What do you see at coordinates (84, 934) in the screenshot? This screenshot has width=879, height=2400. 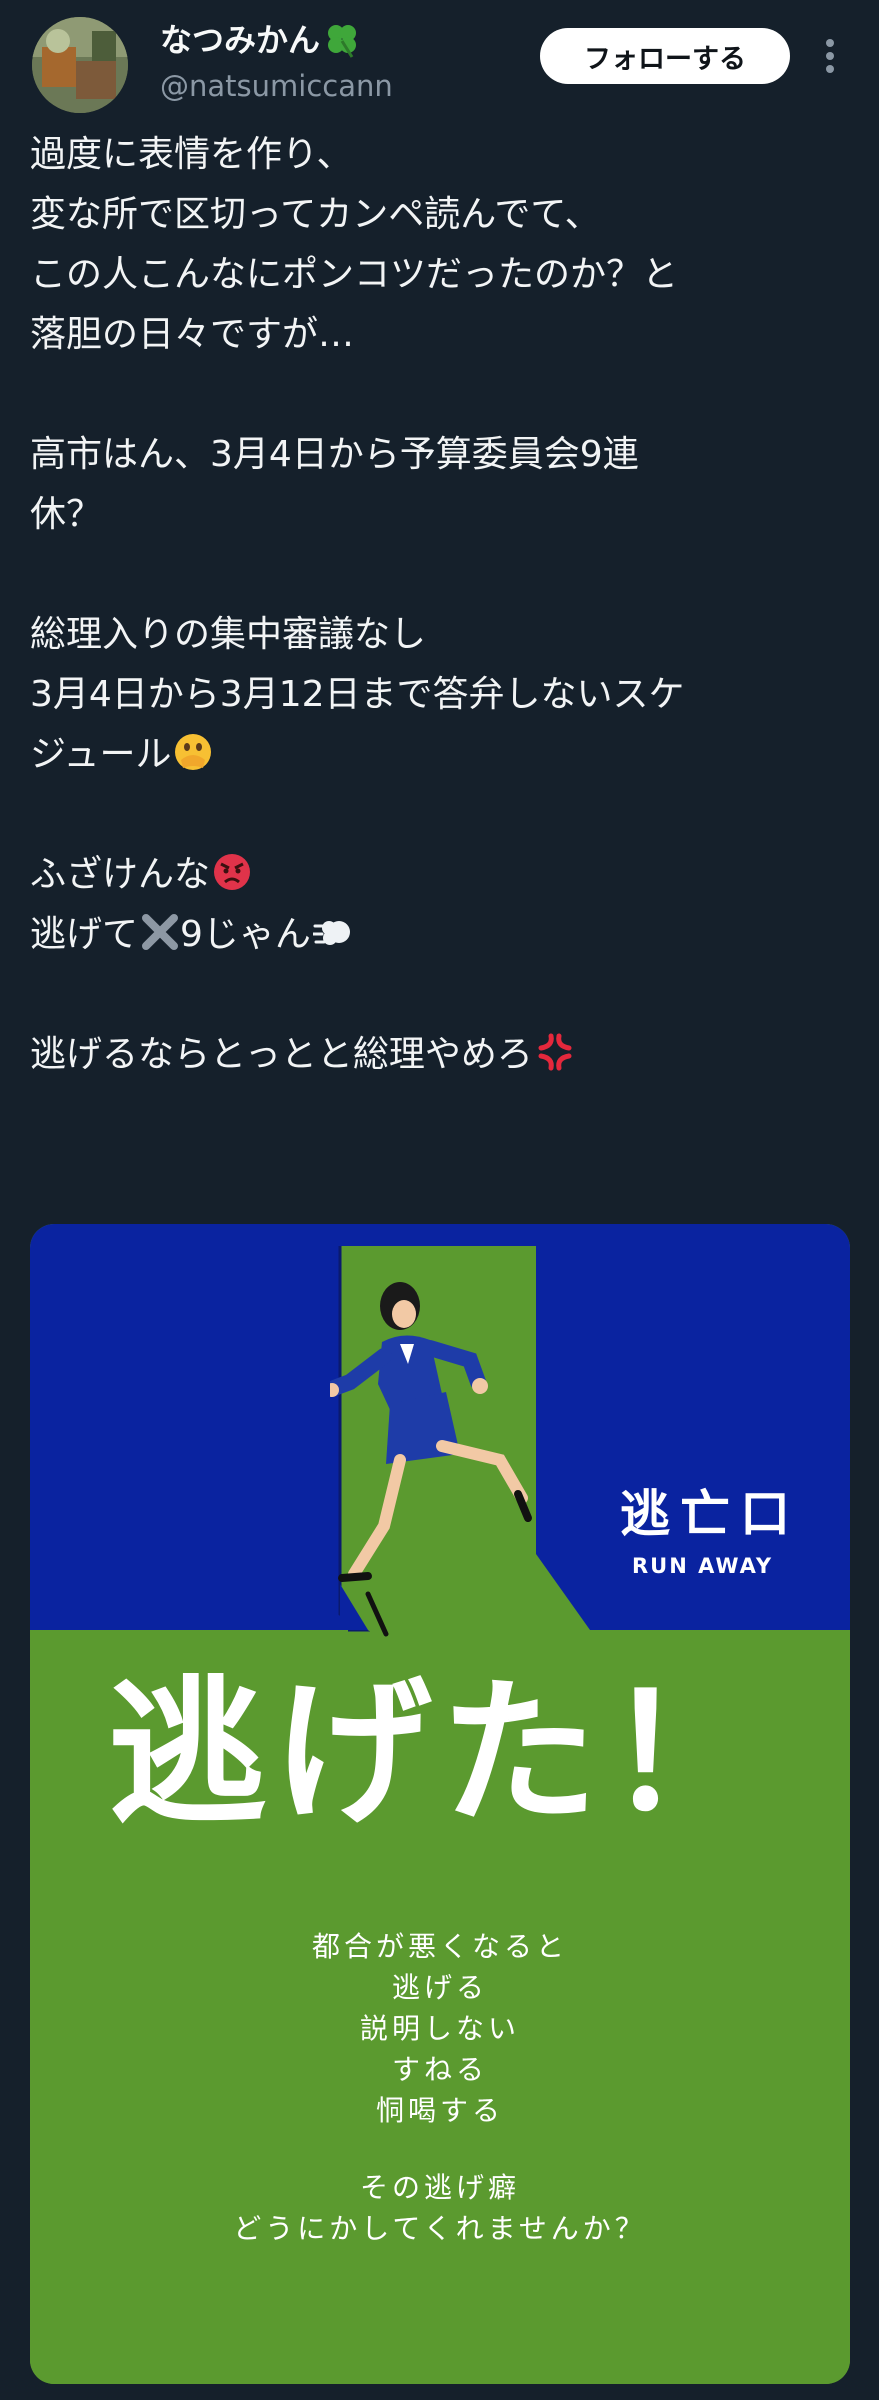 I see `tweet-line-text: 逃げて` at bounding box center [84, 934].